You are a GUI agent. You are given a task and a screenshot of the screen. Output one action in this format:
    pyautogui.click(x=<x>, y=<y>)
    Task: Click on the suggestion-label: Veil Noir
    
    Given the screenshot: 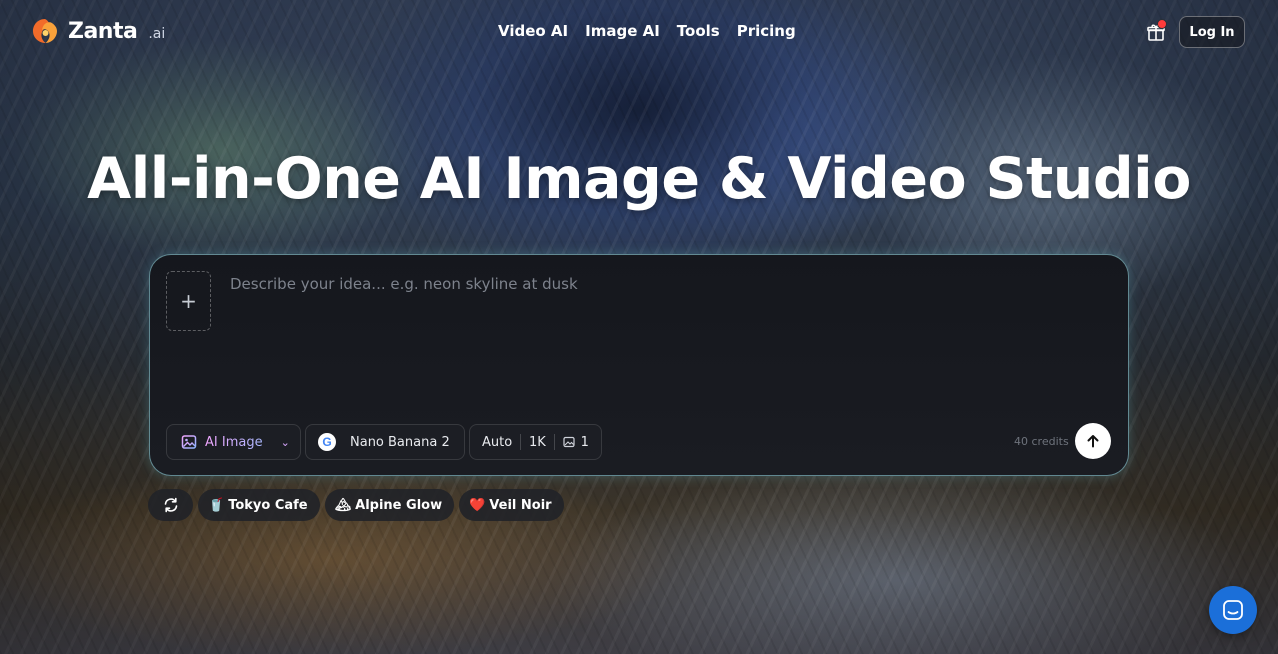 What is the action you would take?
    pyautogui.click(x=520, y=505)
    